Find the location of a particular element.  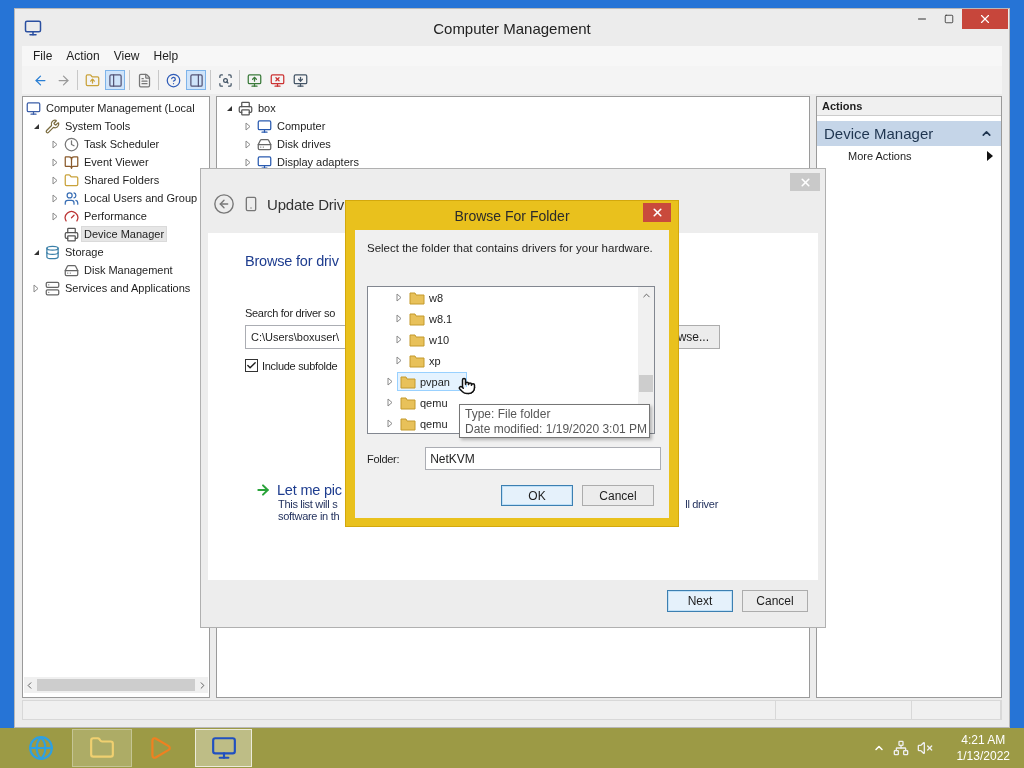

left-panel-icon is located at coordinates (115, 80).